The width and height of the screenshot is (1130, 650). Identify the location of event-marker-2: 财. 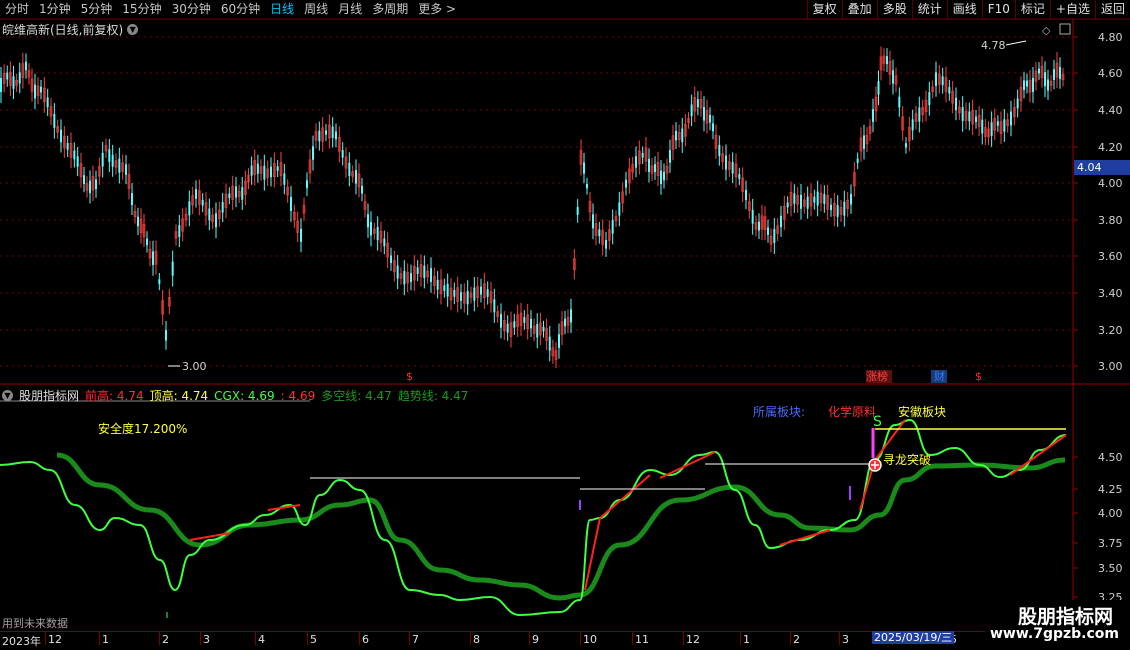
(939, 376).